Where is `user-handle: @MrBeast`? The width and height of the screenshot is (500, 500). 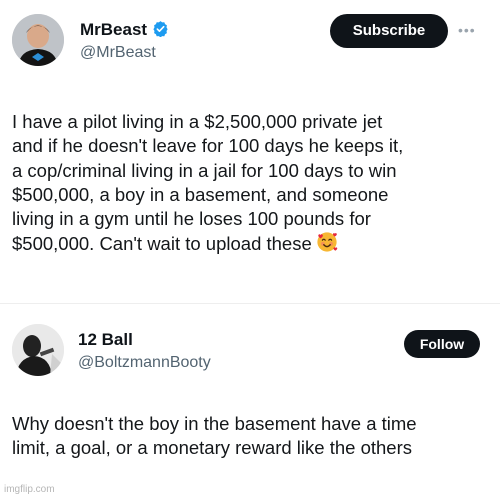 user-handle: @MrBeast is located at coordinates (118, 53).